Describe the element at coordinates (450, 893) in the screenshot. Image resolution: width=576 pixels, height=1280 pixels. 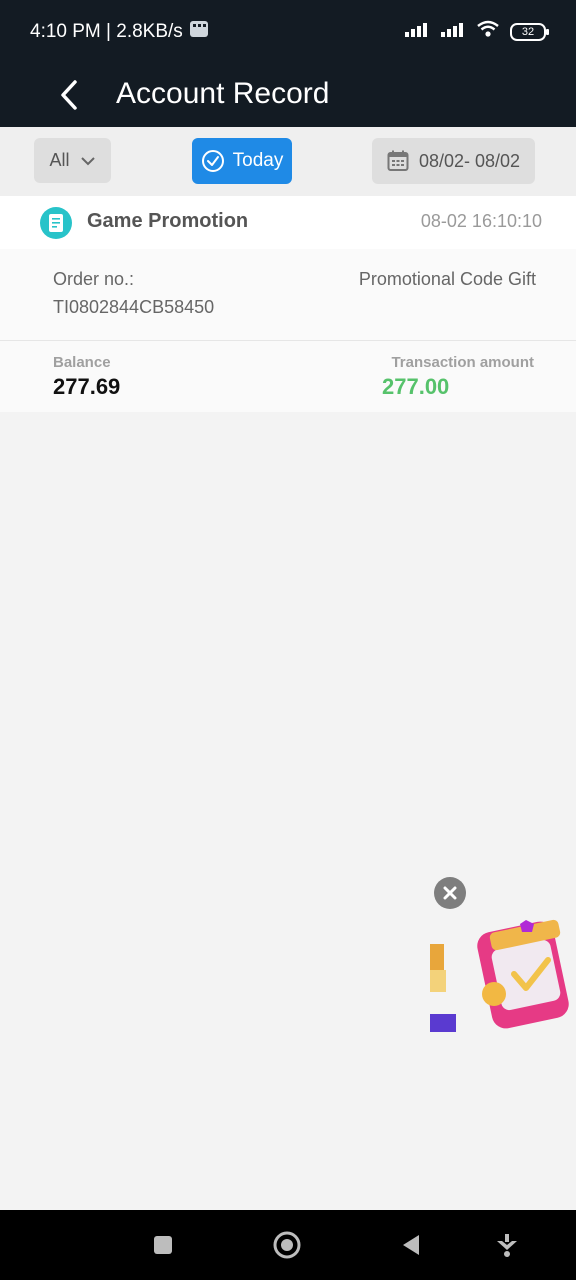
I see `close-icon` at that location.